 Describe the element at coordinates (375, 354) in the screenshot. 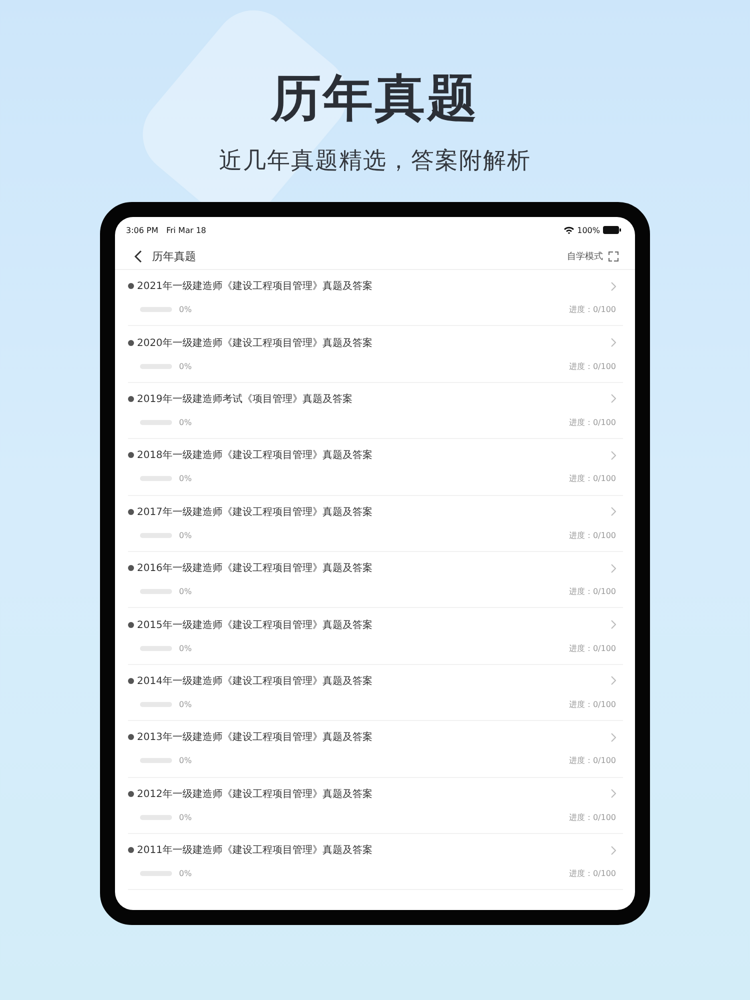

I see `exam-list-item: 2020年一级建造师《建设工程项目管理》真题及答案 0% 进度：0/100` at that location.